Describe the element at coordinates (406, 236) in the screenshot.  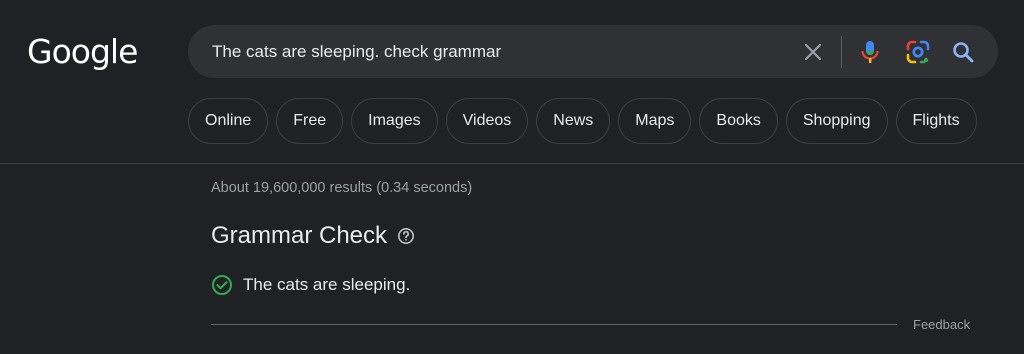
I see `help-icon` at that location.